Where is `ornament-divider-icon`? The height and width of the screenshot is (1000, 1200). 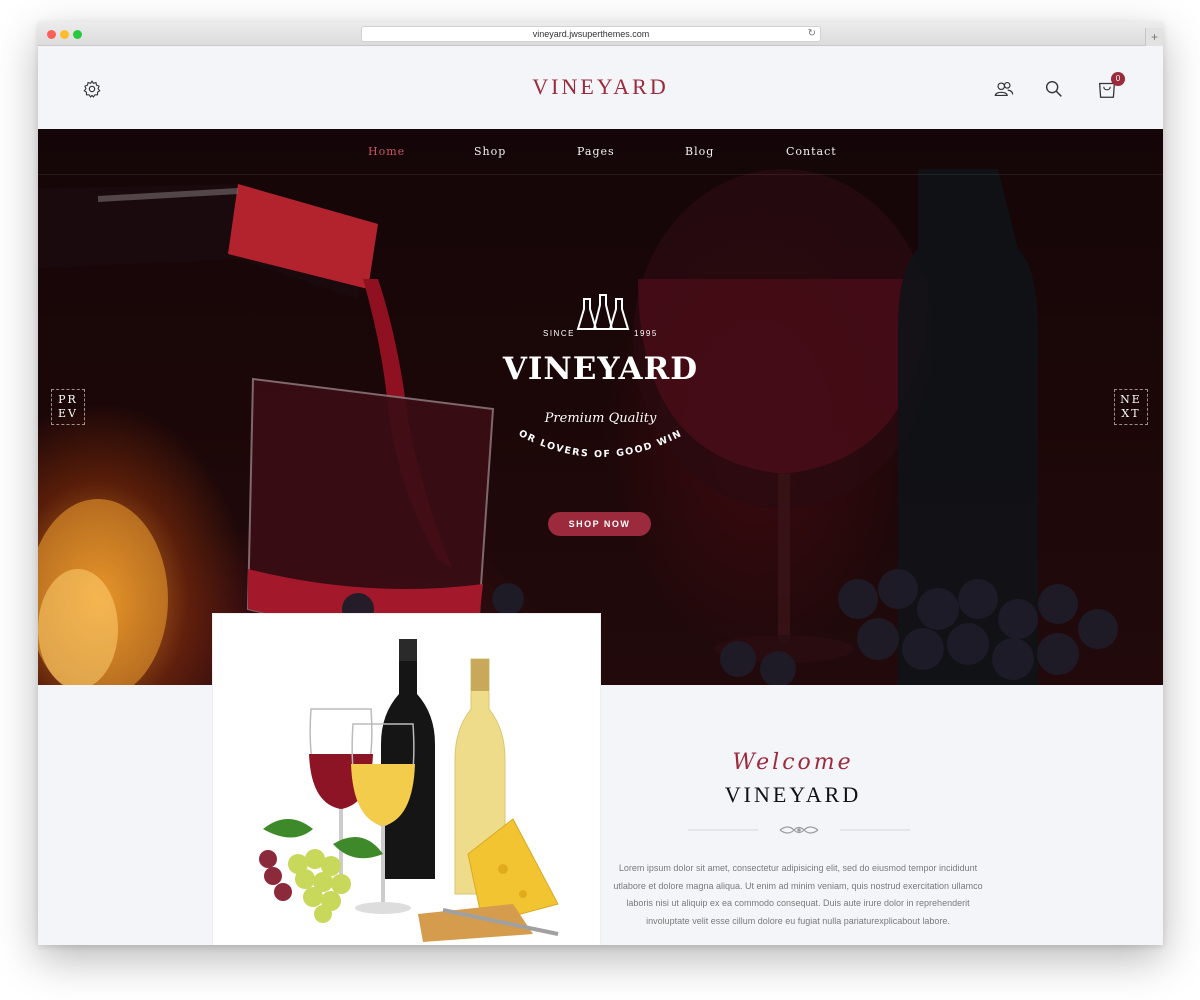
ornament-divider-icon is located at coordinates (799, 830).